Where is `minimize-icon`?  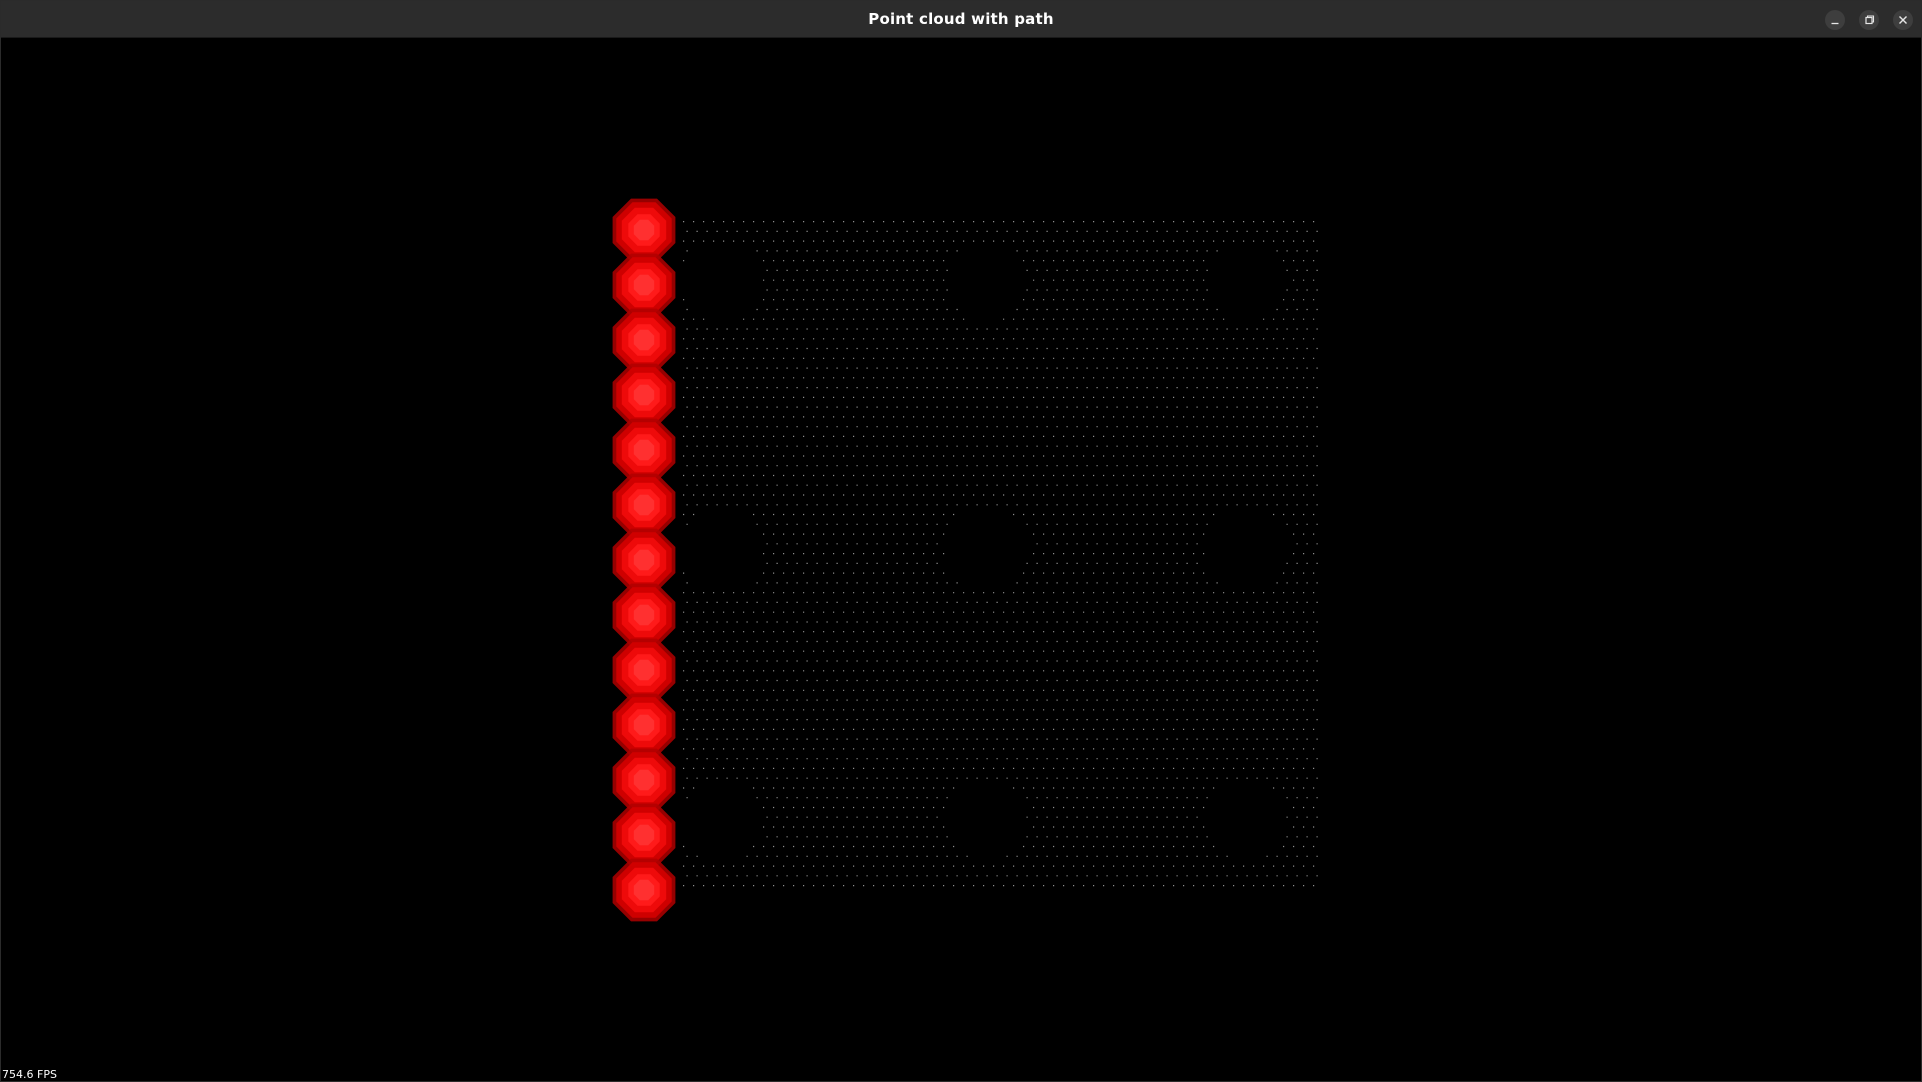
minimize-icon is located at coordinates (1835, 23).